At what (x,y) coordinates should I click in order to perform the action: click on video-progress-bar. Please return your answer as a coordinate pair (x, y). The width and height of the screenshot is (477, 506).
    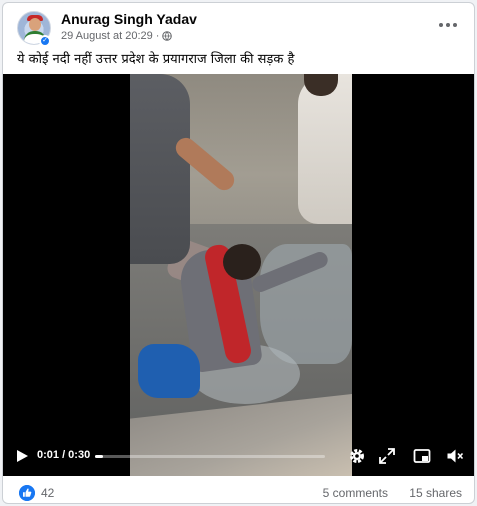
    Looking at the image, I should click on (210, 456).